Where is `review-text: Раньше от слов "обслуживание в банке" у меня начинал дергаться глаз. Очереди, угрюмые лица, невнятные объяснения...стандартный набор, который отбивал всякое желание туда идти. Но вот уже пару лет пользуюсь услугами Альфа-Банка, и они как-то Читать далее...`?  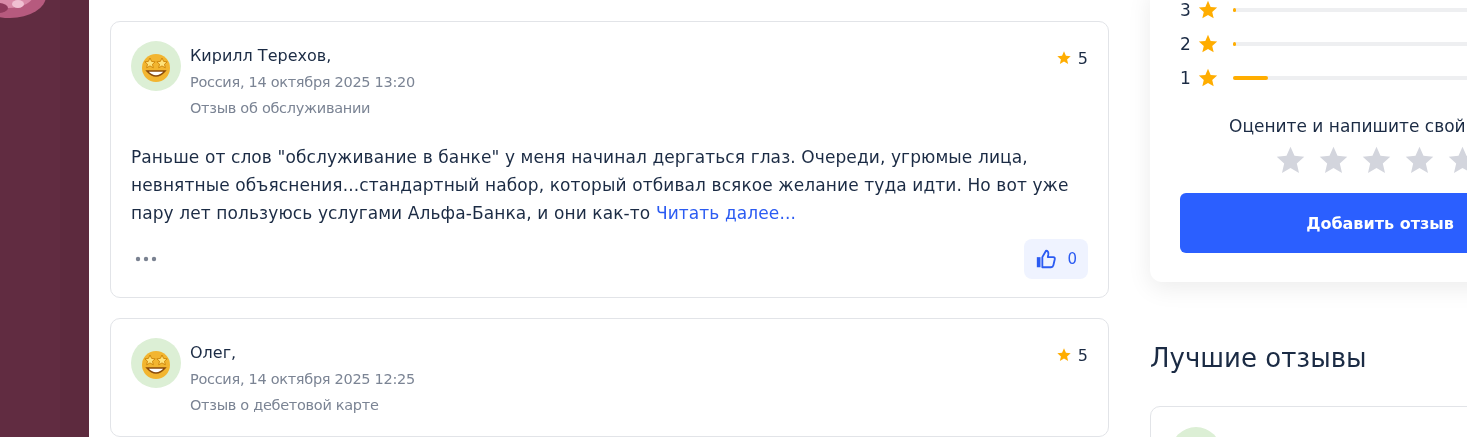 review-text: Раньше от слов "обслуживание в банке" у меня начинал дергаться глаз. Очереди, угрюмые лица, невнятные объяснения...стандартный набор, который отбивал всякое желание туда идти. Но вот уже пару лет пользуюсь услугами Альфа-Банка, и они как-то Читать далее... is located at coordinates (600, 185).